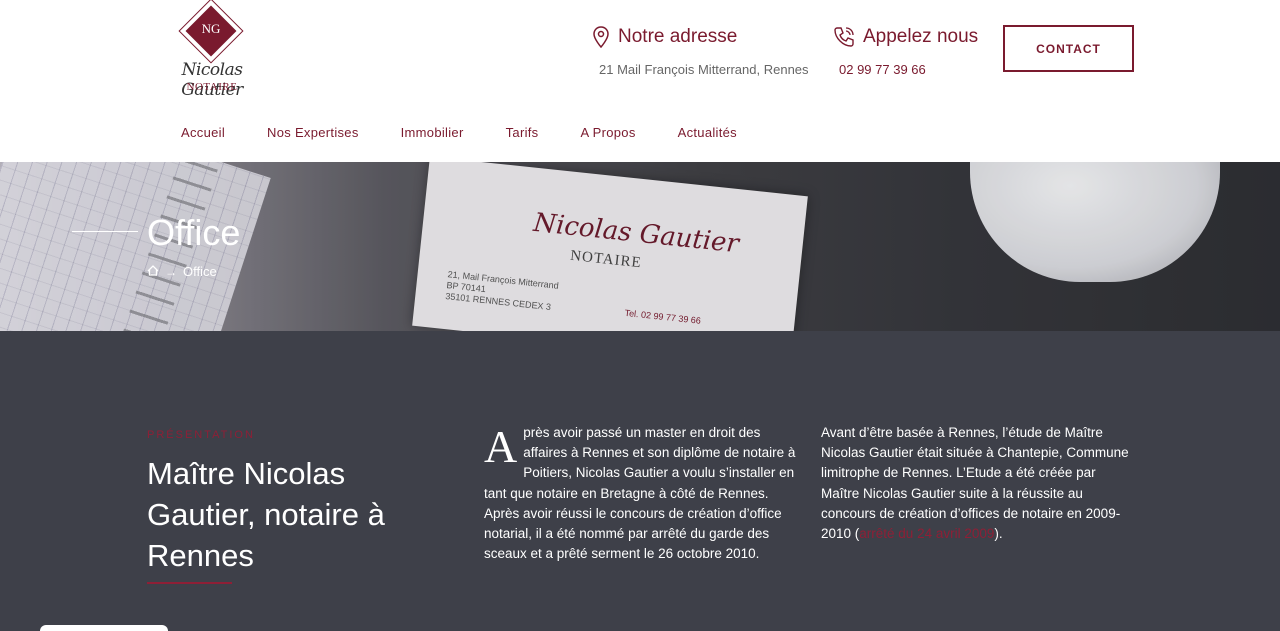  What do you see at coordinates (189, 583) in the screenshot?
I see `heading-underline` at bounding box center [189, 583].